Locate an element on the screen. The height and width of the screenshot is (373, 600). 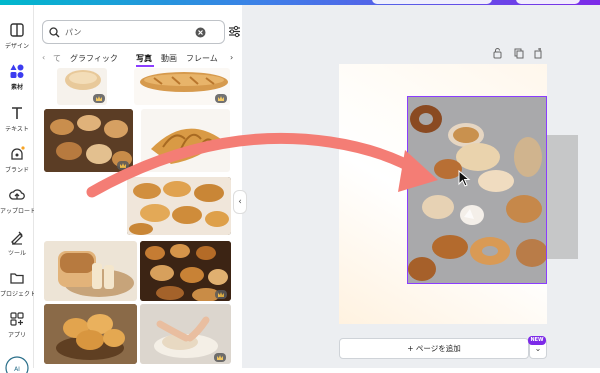
duplicate-icon is located at coordinates (519, 53).